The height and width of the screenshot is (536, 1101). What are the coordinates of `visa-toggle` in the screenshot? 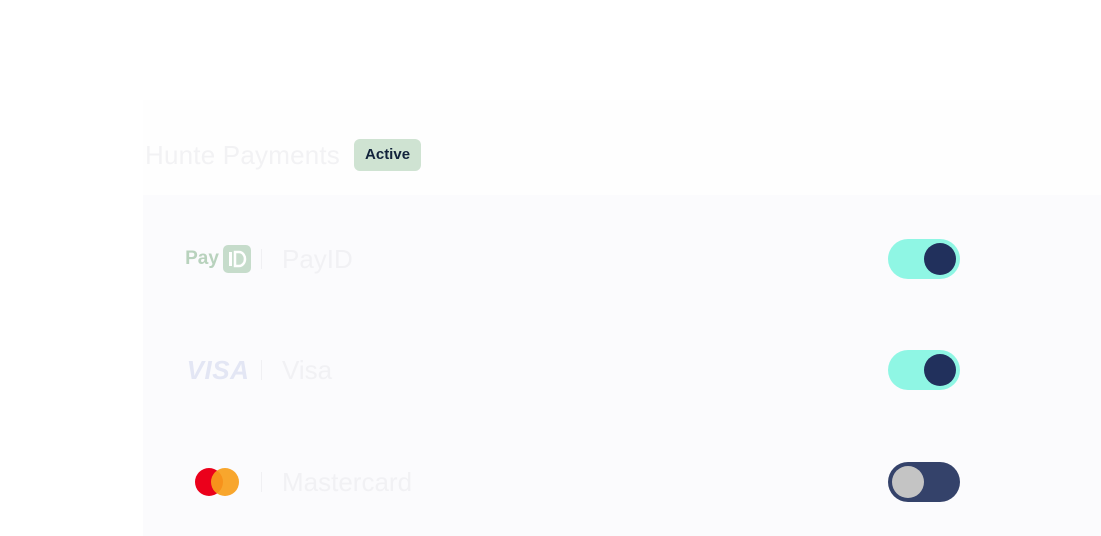 It's located at (924, 370).